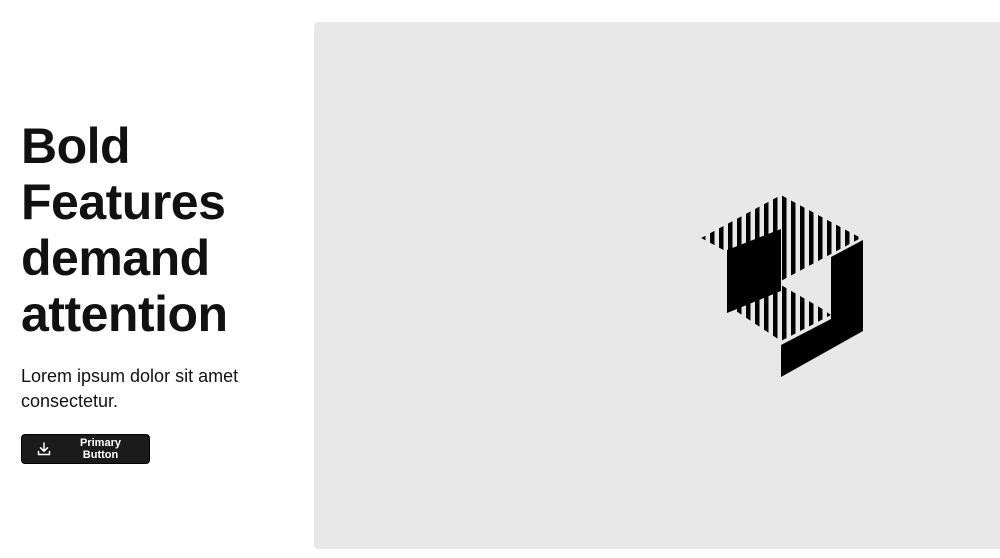 This screenshot has height=558, width=1000. Describe the element at coordinates (115, 258) in the screenshot. I see `hero-title-line: demand` at that location.